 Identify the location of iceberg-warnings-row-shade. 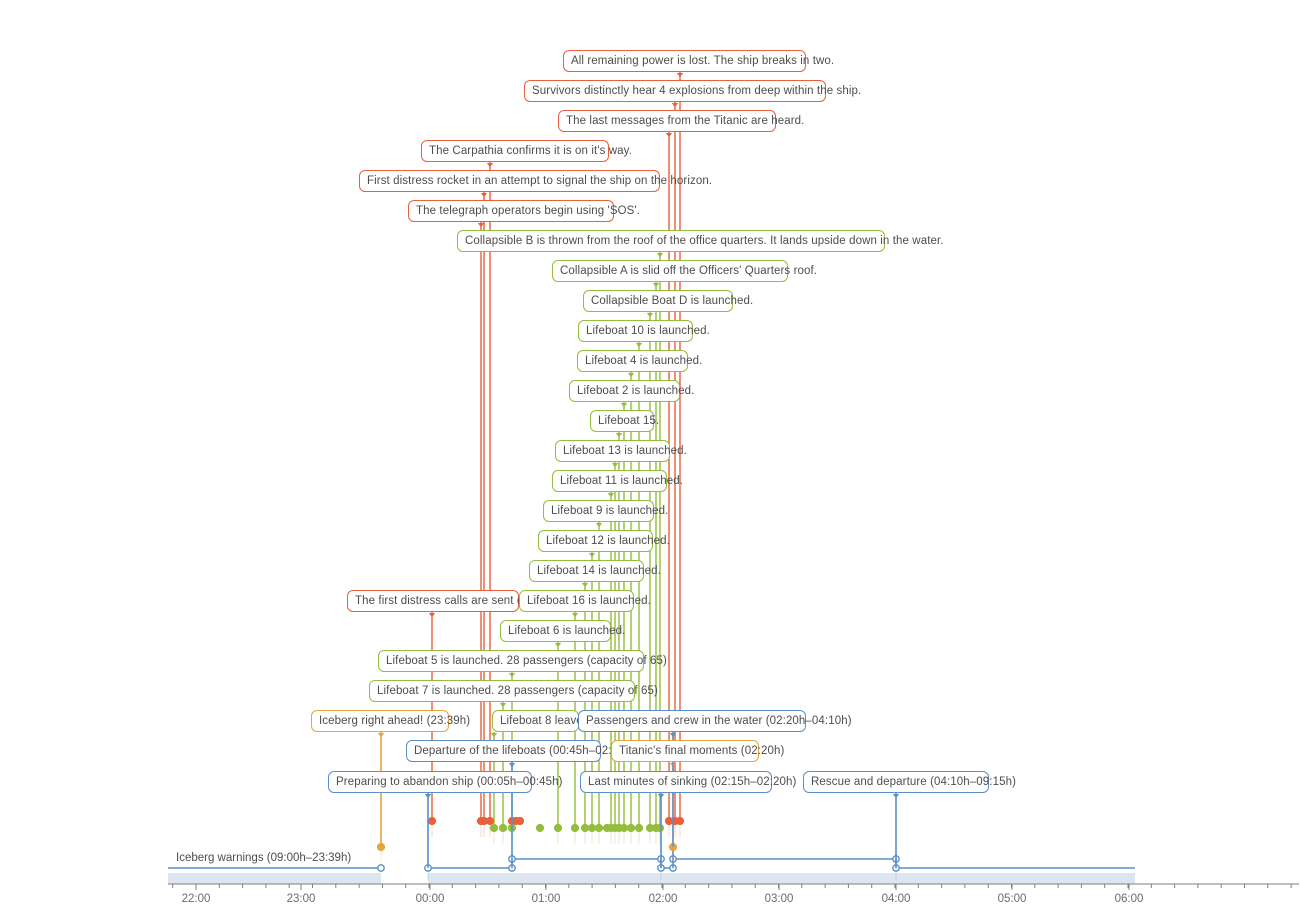
(274, 878).